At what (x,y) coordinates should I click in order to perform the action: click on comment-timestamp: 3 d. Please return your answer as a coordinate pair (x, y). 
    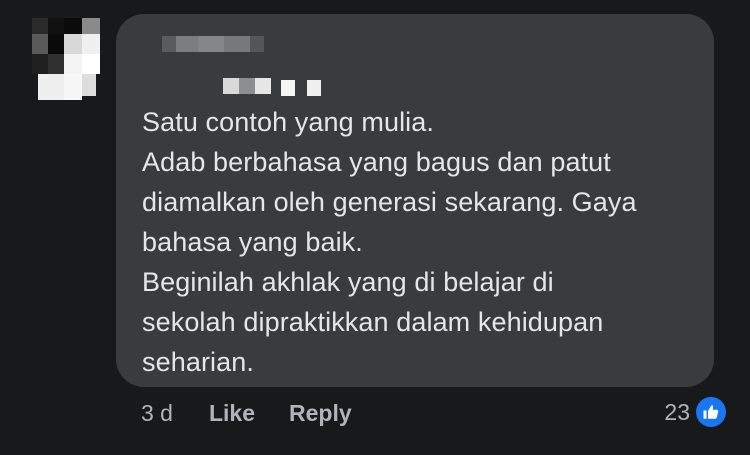
    Looking at the image, I should click on (157, 413).